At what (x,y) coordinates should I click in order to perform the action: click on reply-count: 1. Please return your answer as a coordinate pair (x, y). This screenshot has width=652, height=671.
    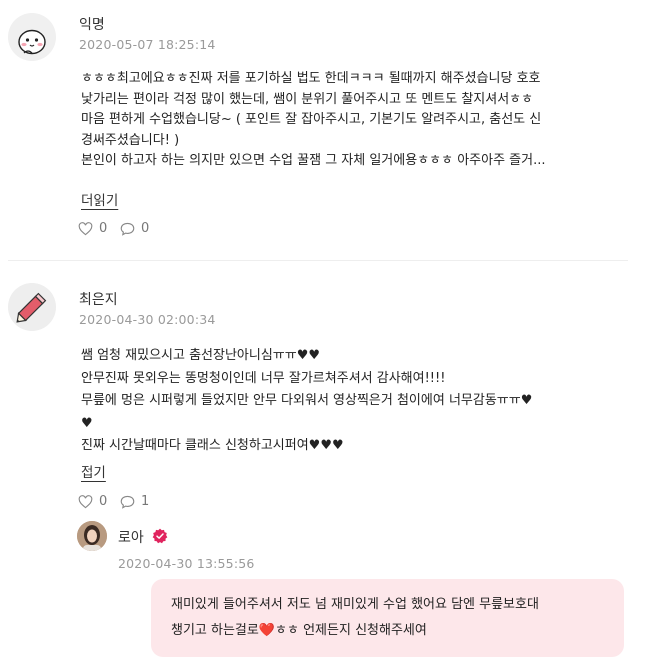
    Looking at the image, I should click on (145, 501).